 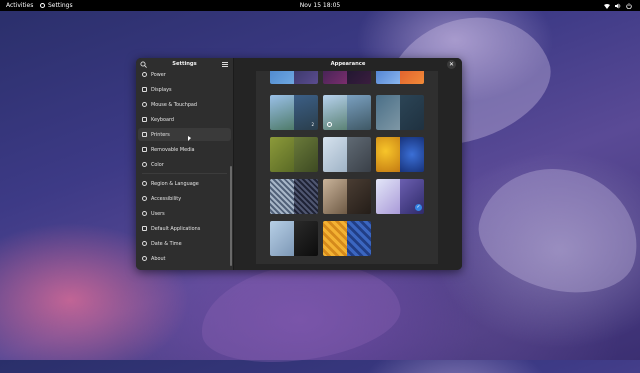 What do you see at coordinates (166, 243) in the screenshot?
I see `sidebar-item-label: Date & Time` at bounding box center [166, 243].